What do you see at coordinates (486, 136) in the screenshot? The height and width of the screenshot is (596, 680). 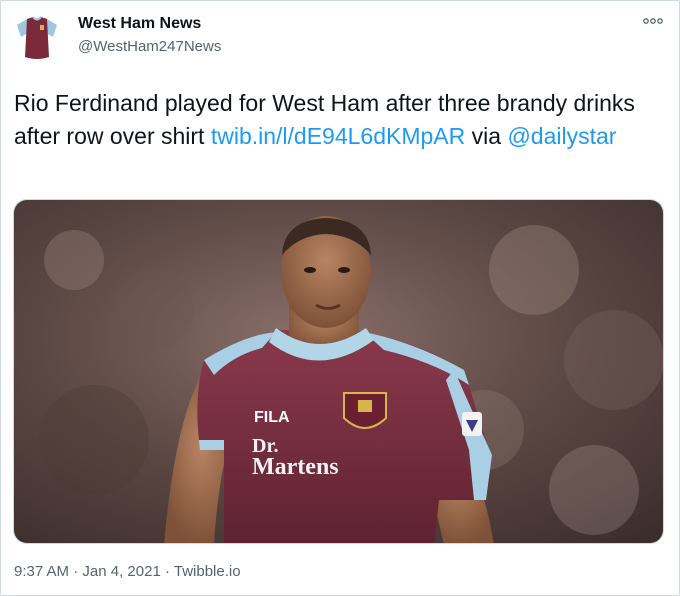 I see `tweet-via: via` at bounding box center [486, 136].